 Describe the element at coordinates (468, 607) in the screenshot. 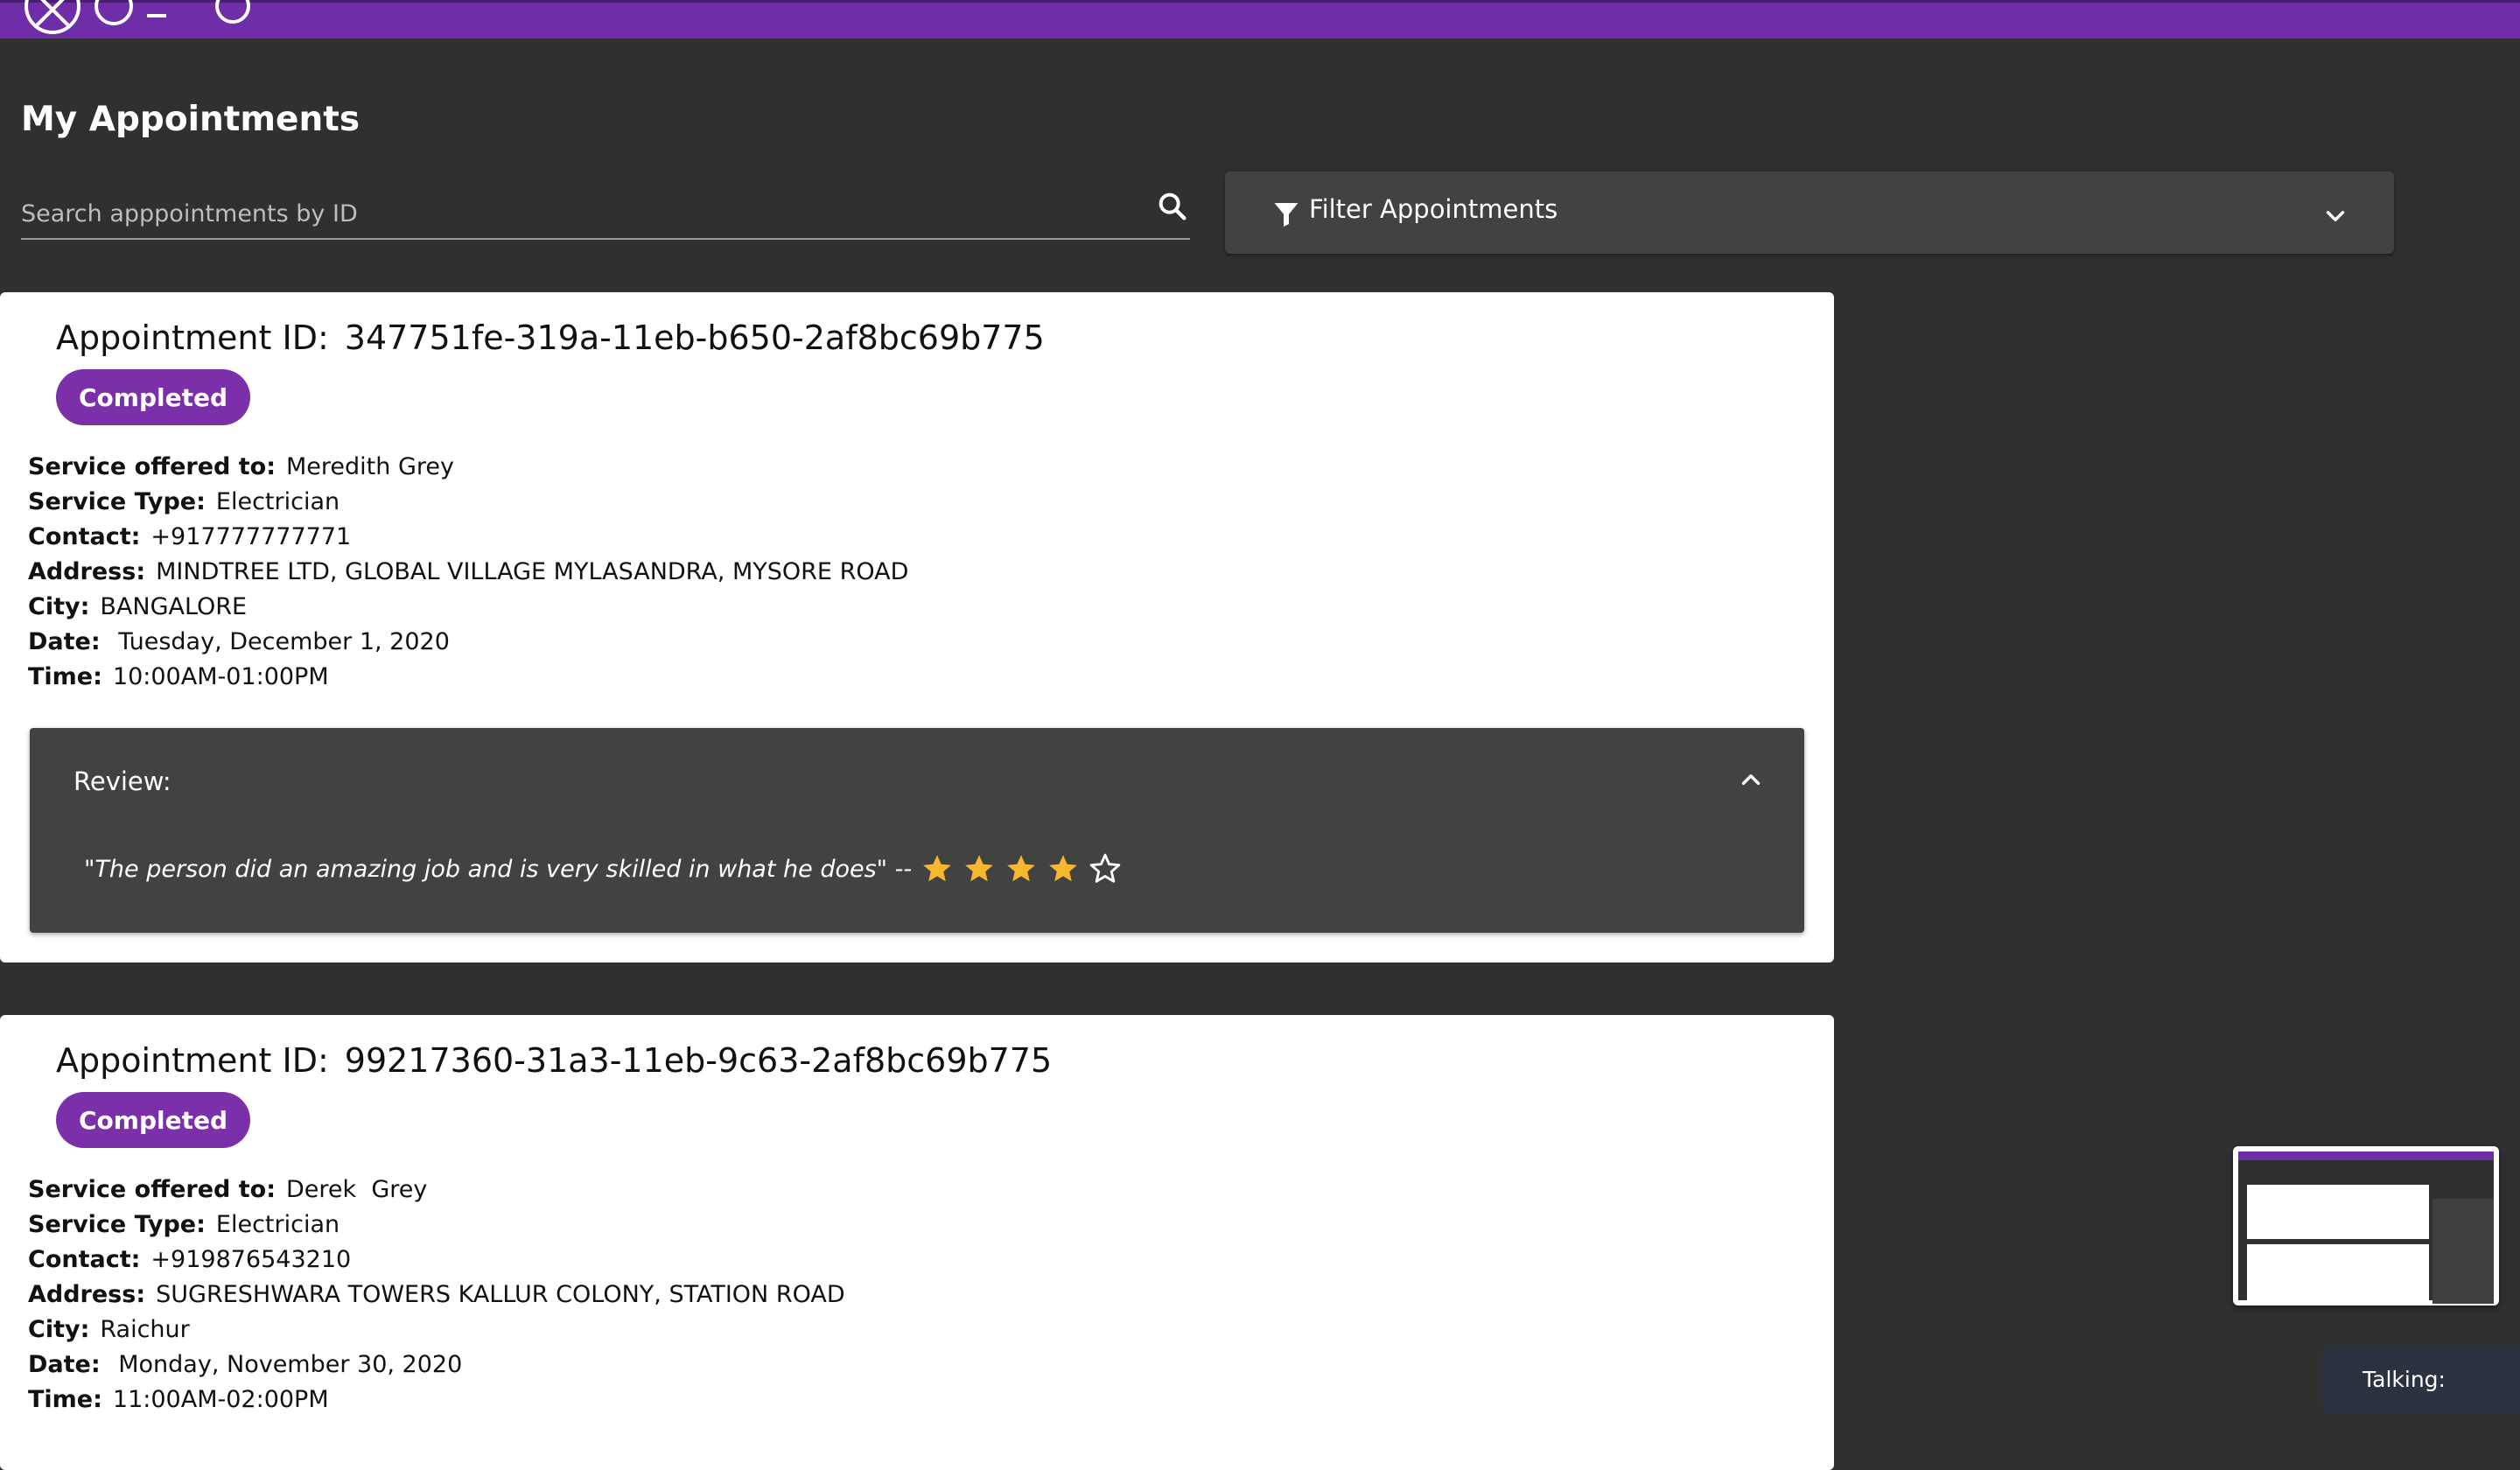

I see `detail-row-city: City: BANGALORE` at that location.